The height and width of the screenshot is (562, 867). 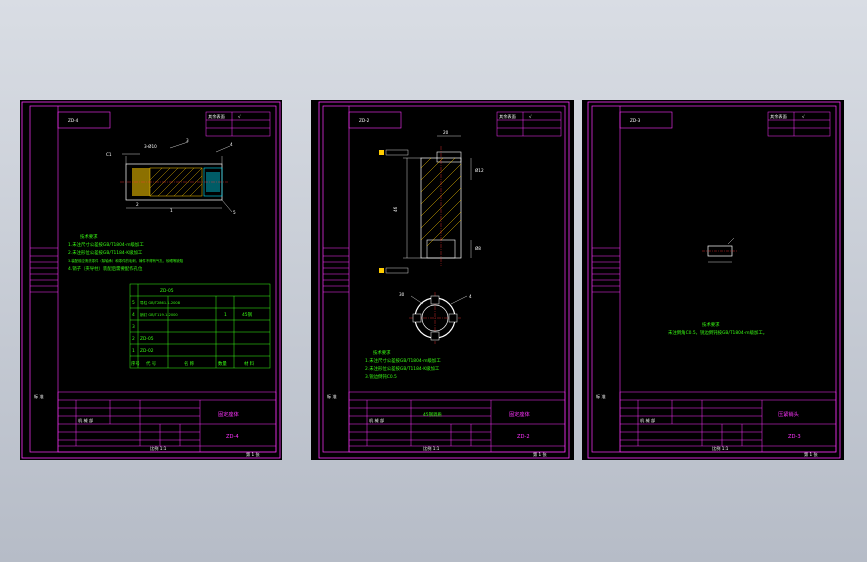 What do you see at coordinates (523, 437) in the screenshot?
I see `drawing-no: ZD-2` at bounding box center [523, 437].